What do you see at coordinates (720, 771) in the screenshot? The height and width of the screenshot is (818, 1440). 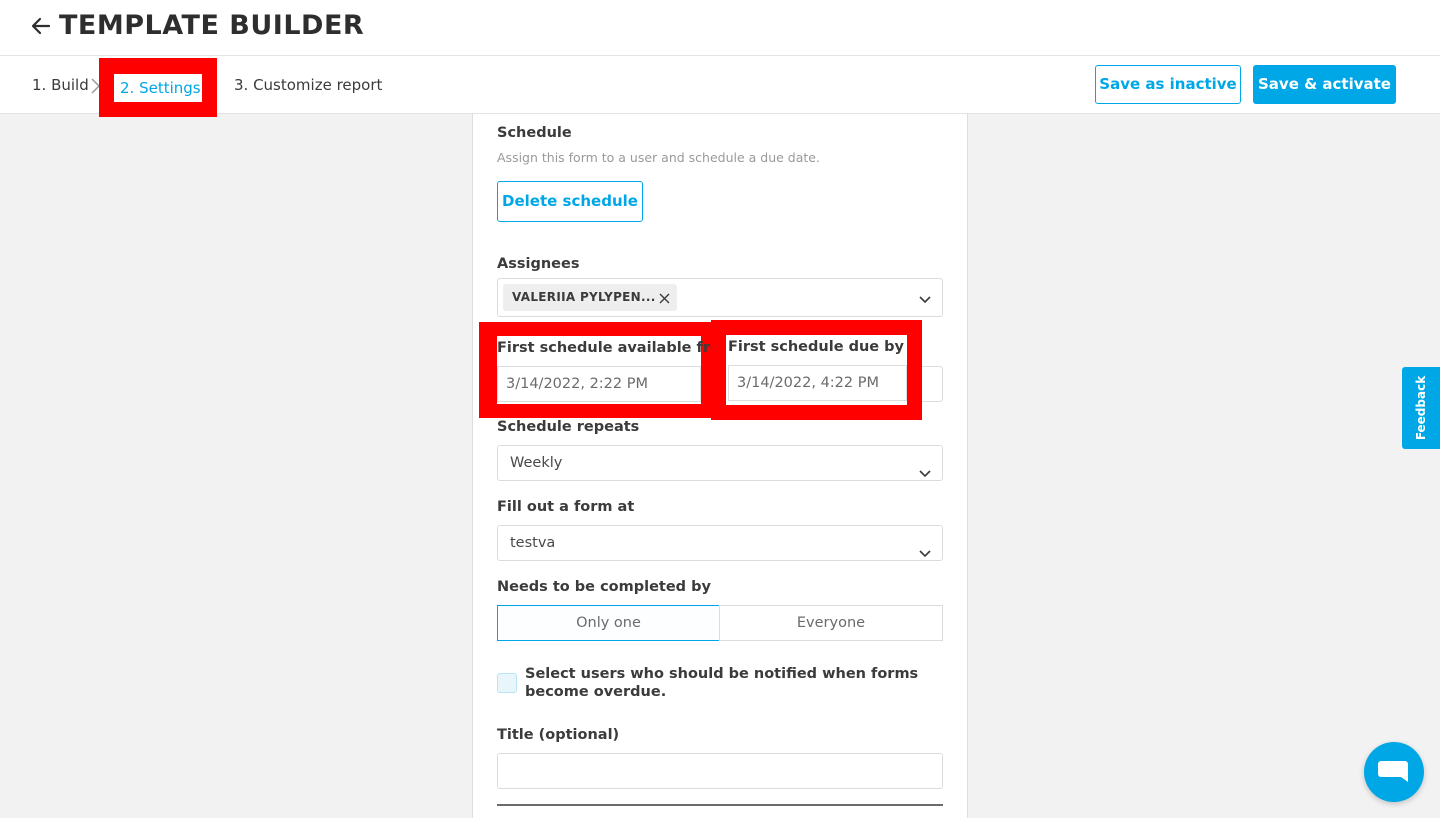 I see `title-input` at bounding box center [720, 771].